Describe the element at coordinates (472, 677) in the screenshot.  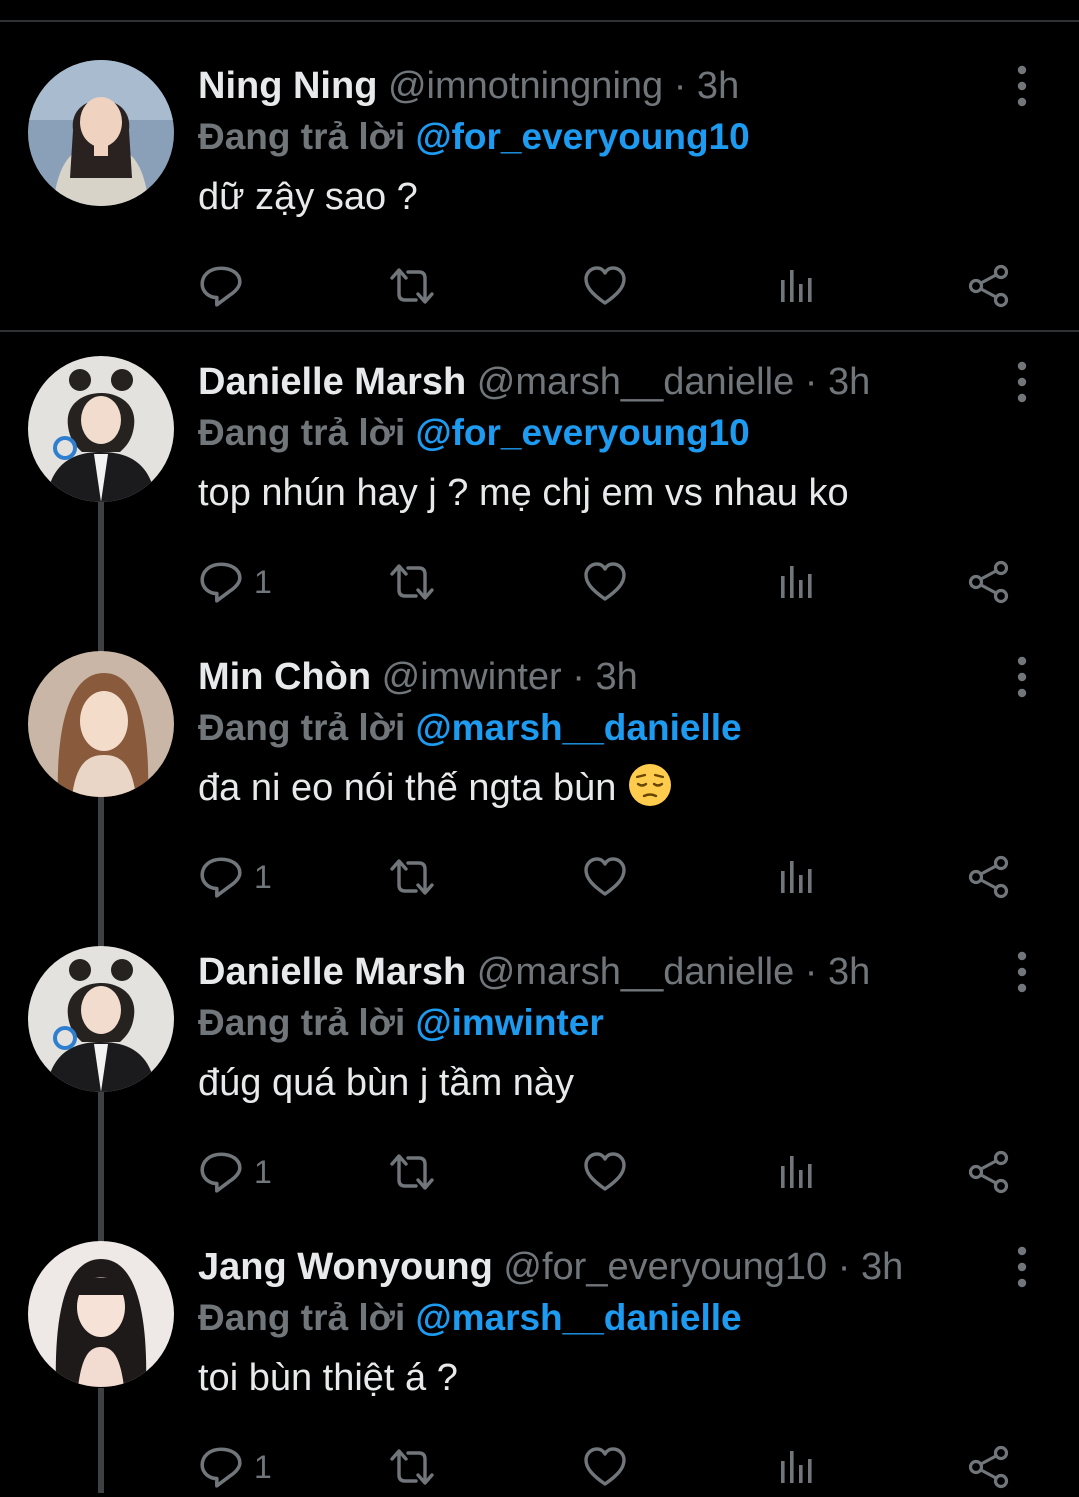
I see `user-handle: @imwinter` at that location.